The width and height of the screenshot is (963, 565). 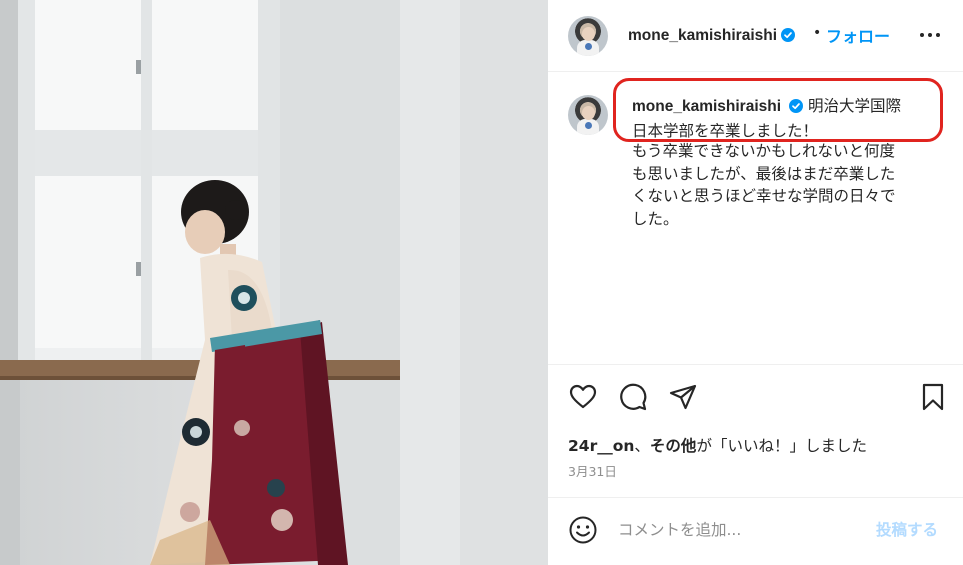 I want to click on likes-summary: 24r__on、その他が「いいね！」しました, so click(x=717, y=445).